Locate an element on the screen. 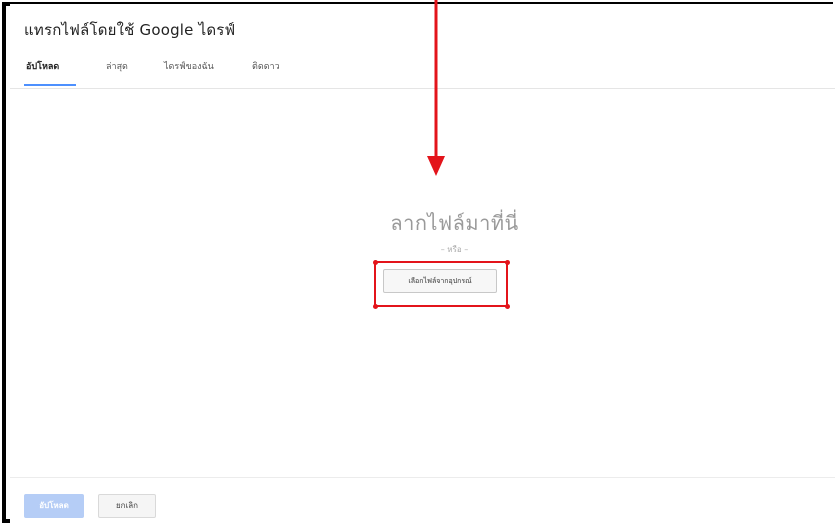  cancel-button: ยกเลิก is located at coordinates (127, 506).